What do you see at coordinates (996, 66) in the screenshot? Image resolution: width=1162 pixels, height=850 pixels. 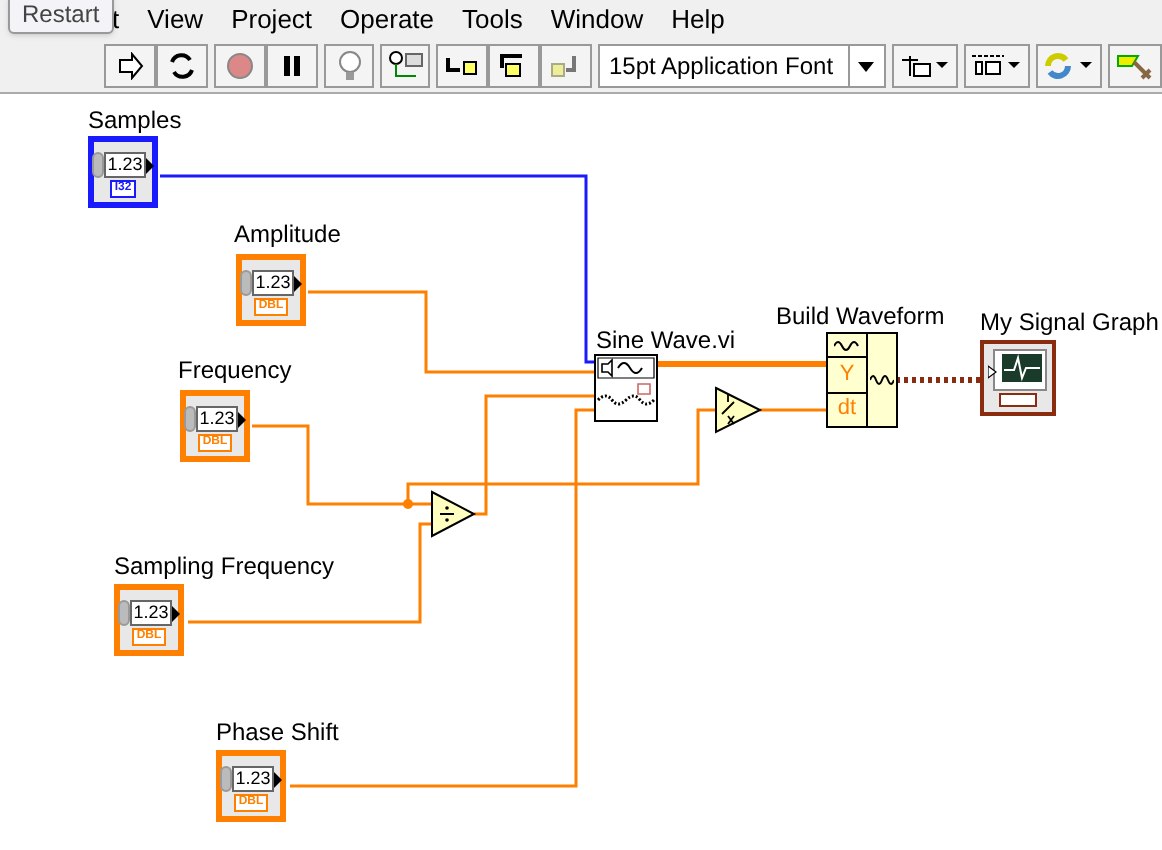 I see `distribute-objects-icon` at bounding box center [996, 66].